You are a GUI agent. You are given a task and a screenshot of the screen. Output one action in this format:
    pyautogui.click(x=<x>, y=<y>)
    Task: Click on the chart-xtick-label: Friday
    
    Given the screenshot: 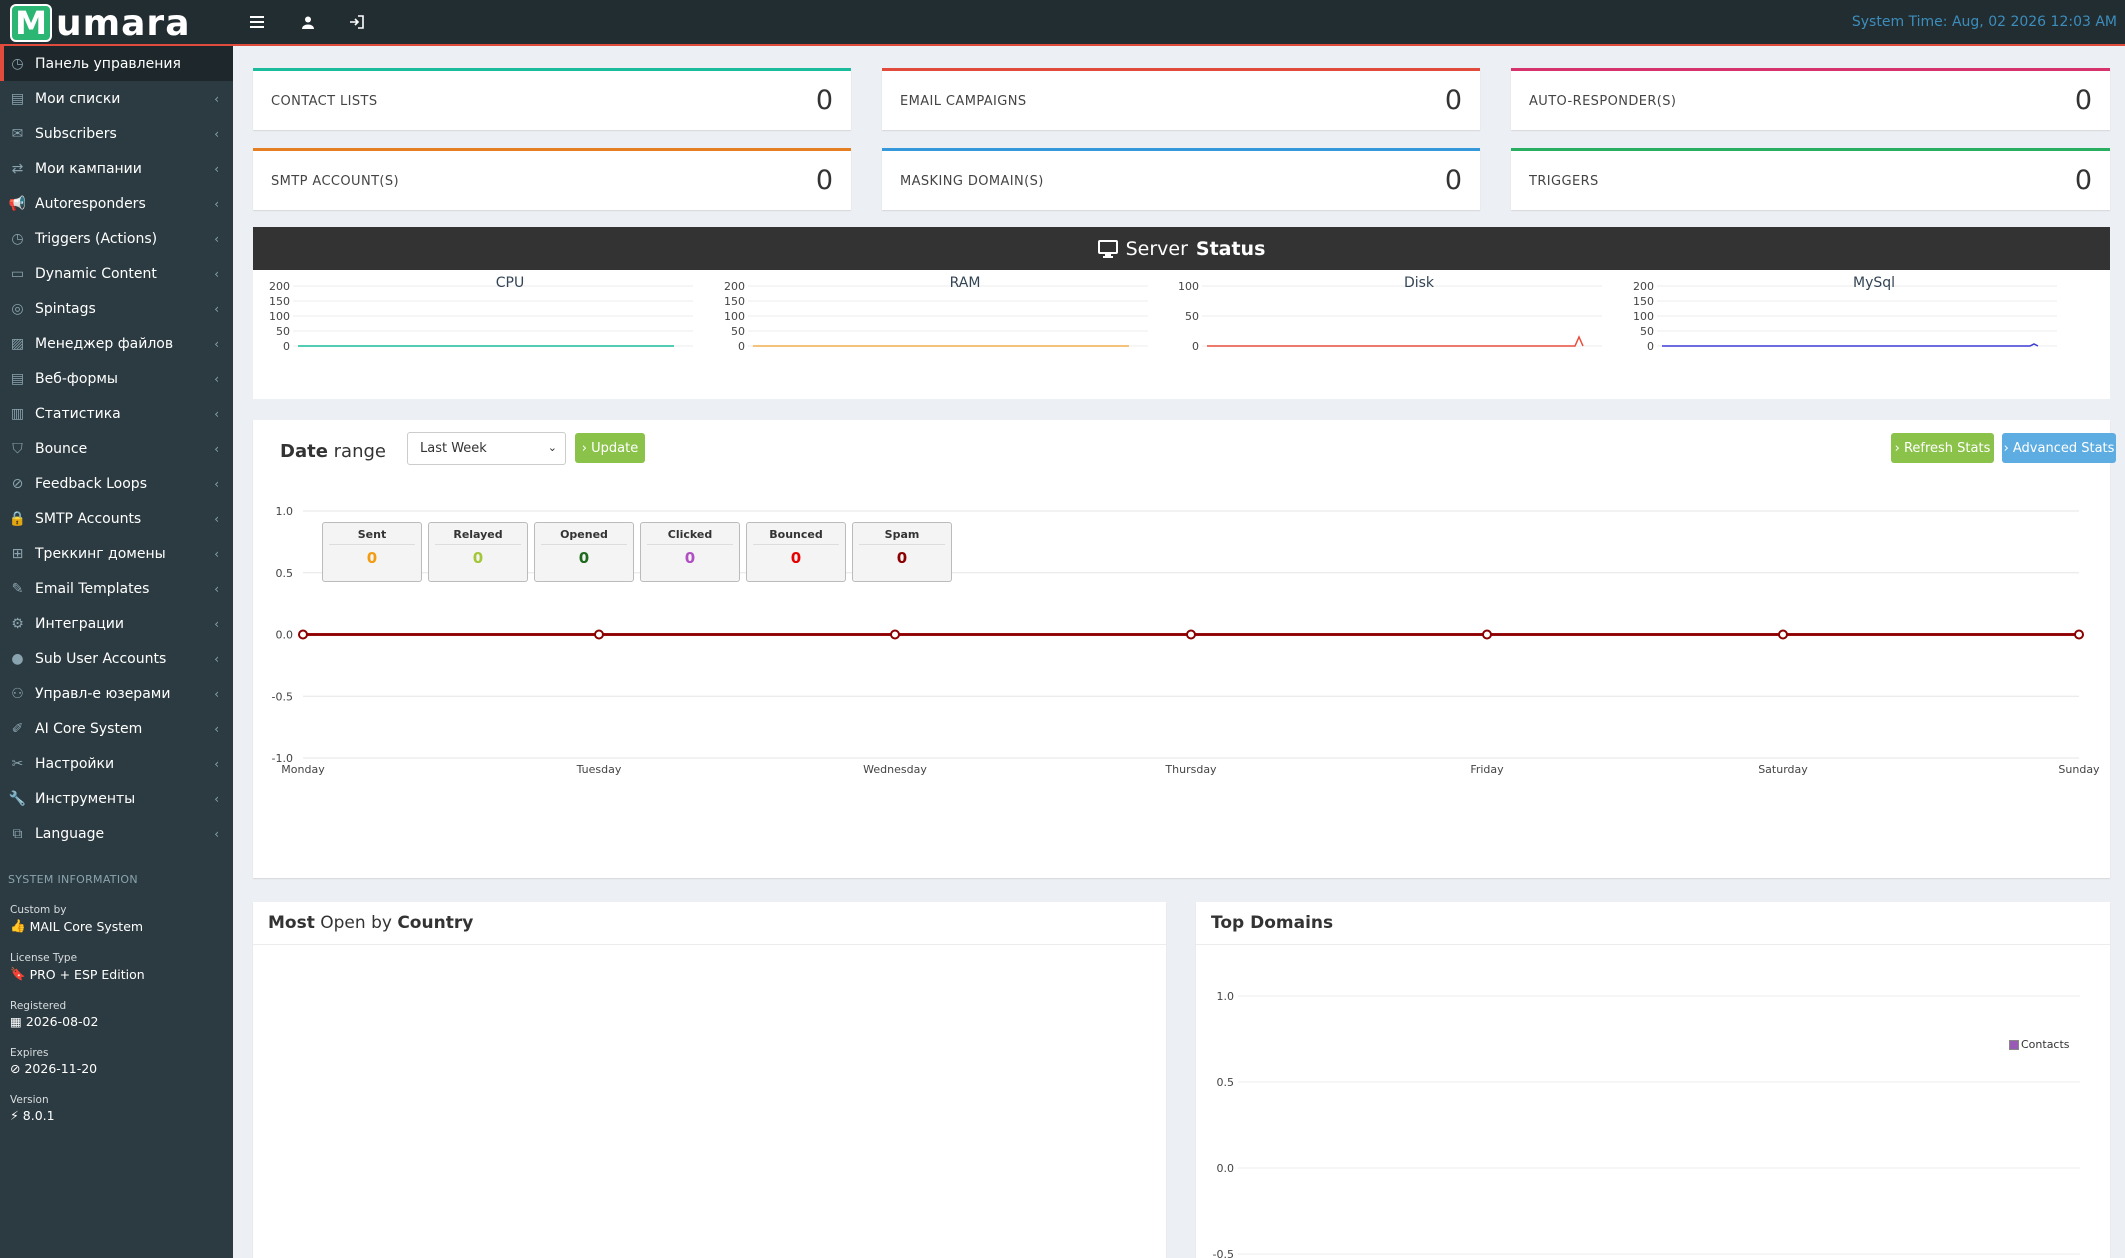 What is the action you would take?
    pyautogui.click(x=1487, y=769)
    